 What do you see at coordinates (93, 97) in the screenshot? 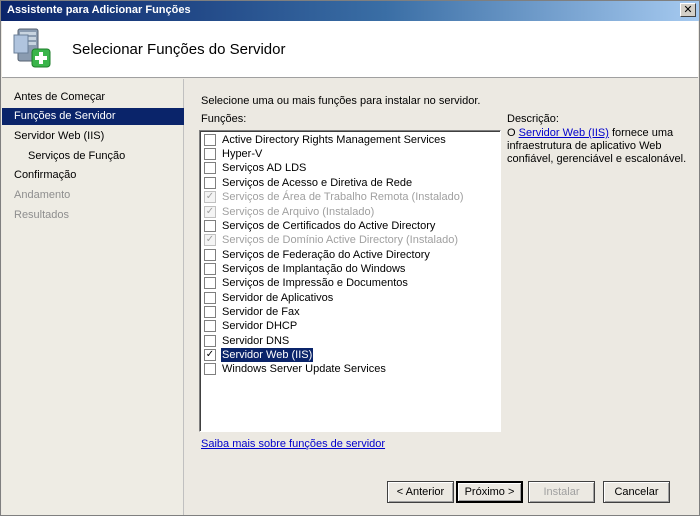
I see `nav-step-before-you-begin: Antes de Começar` at bounding box center [93, 97].